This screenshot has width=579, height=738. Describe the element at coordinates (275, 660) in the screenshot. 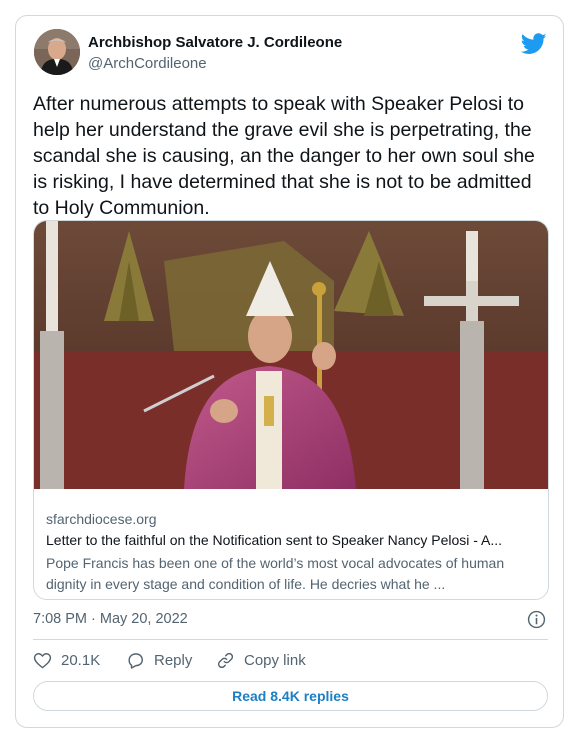

I see `copy-link-label: Copy link` at that location.